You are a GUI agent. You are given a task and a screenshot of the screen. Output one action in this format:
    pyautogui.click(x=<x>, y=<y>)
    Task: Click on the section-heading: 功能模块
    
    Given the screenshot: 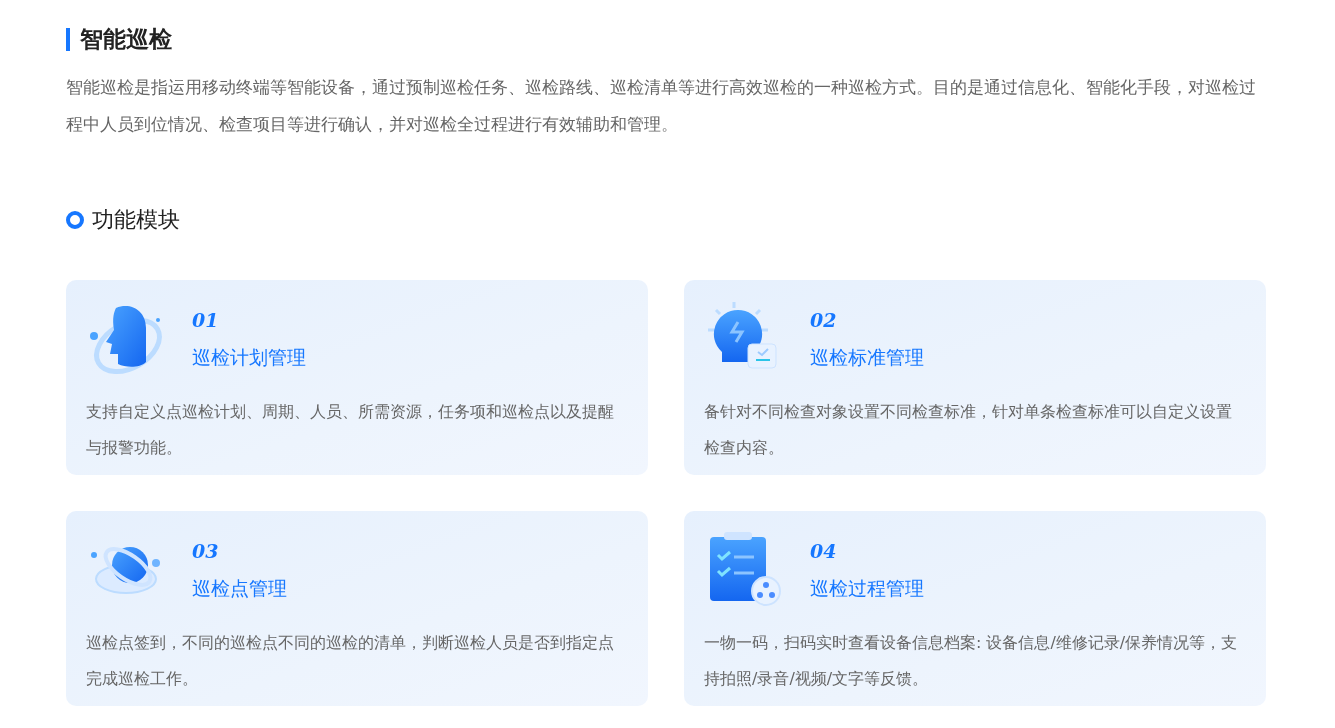 What is the action you would take?
    pyautogui.click(x=136, y=220)
    